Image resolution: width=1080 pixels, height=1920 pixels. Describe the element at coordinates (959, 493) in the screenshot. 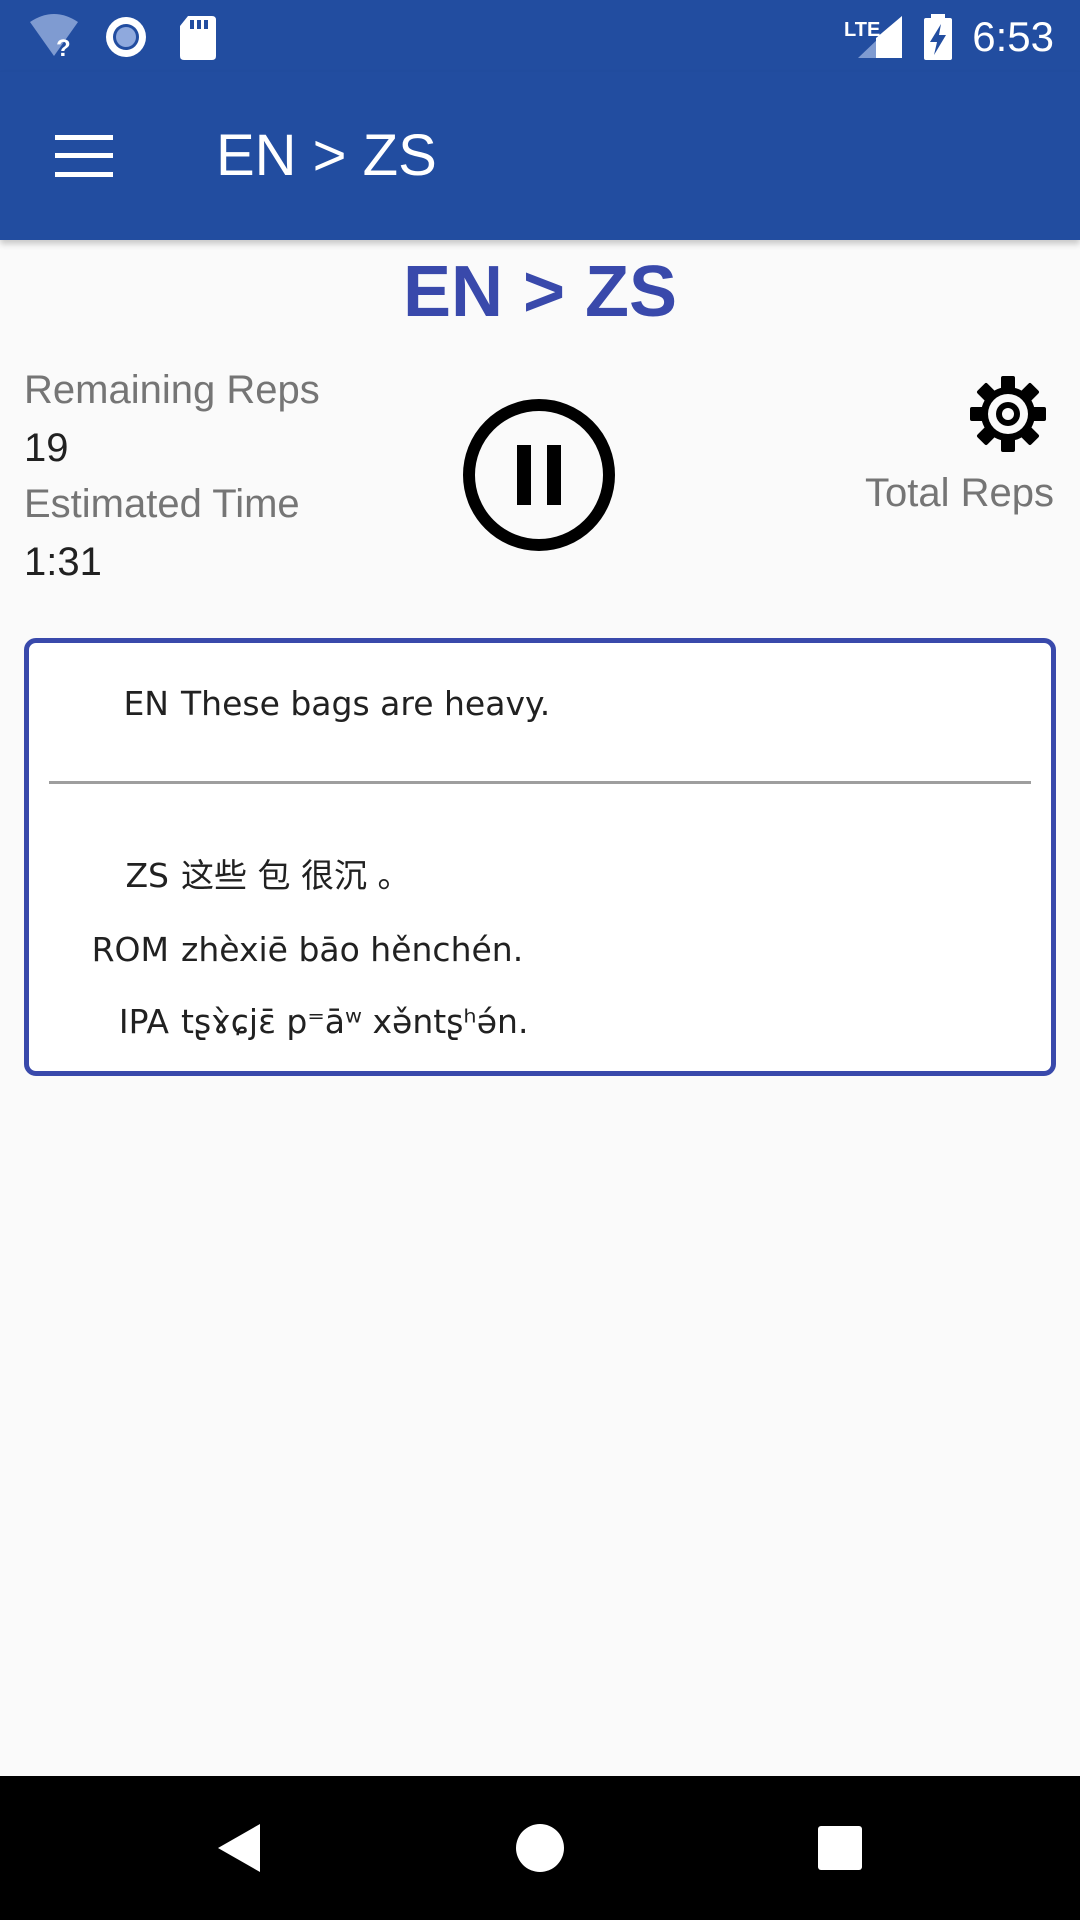

I see `total-reps-label: Total Reps` at that location.